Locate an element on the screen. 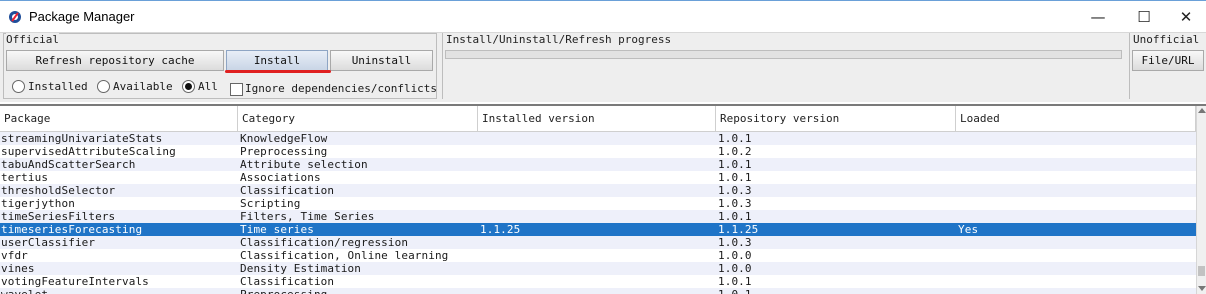 The image size is (1206, 294). uninstall-button: Uninstall is located at coordinates (381, 60).